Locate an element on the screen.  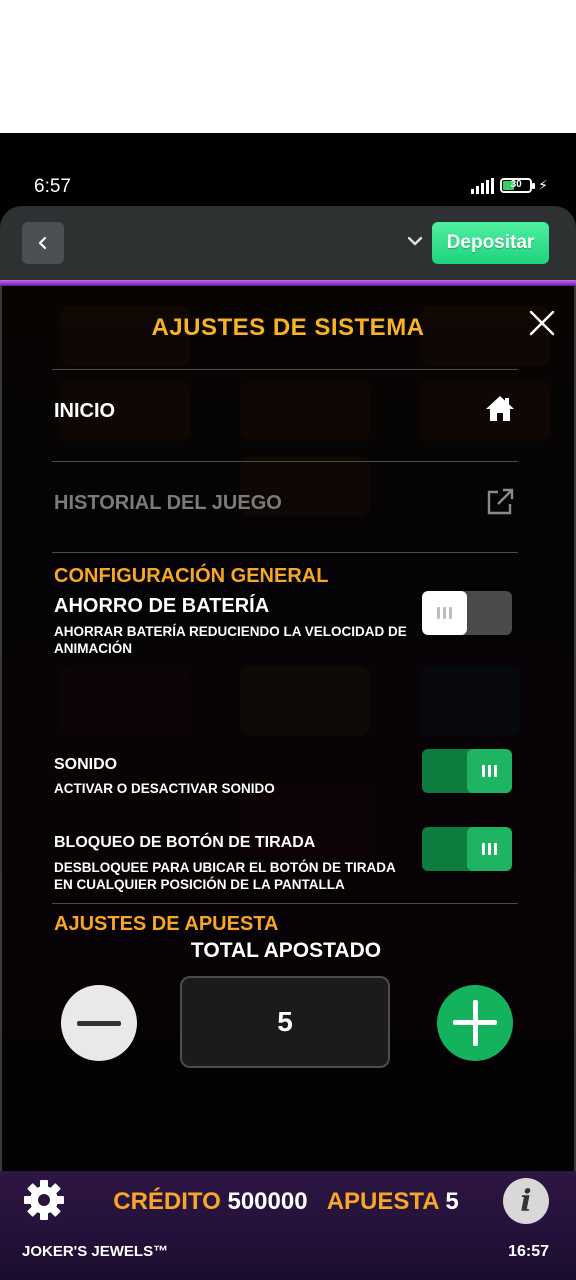
credit-value: 500000 is located at coordinates (267, 1201).